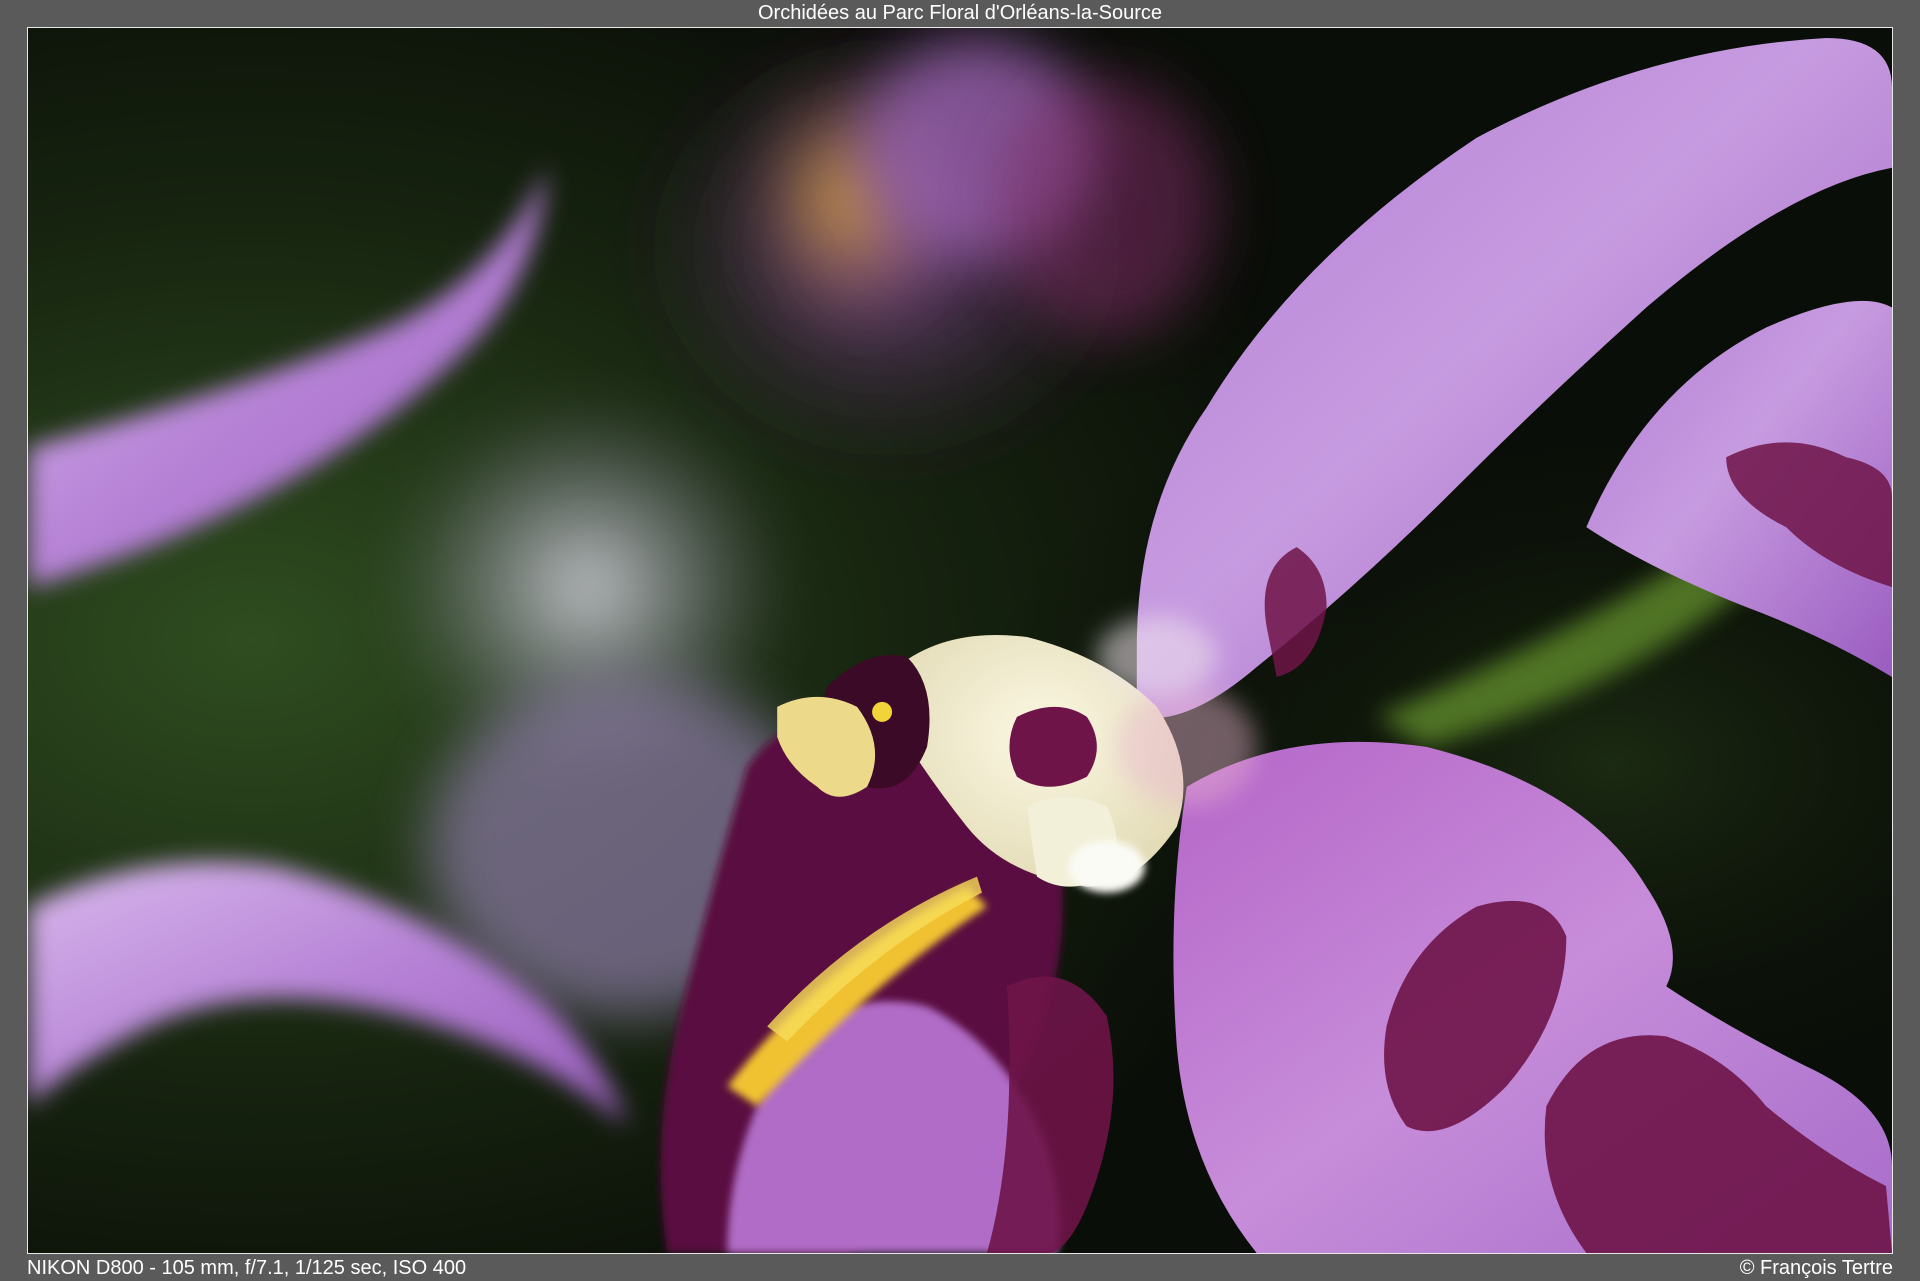  I want to click on copyright-notice: © François Tertre, so click(1816, 1268).